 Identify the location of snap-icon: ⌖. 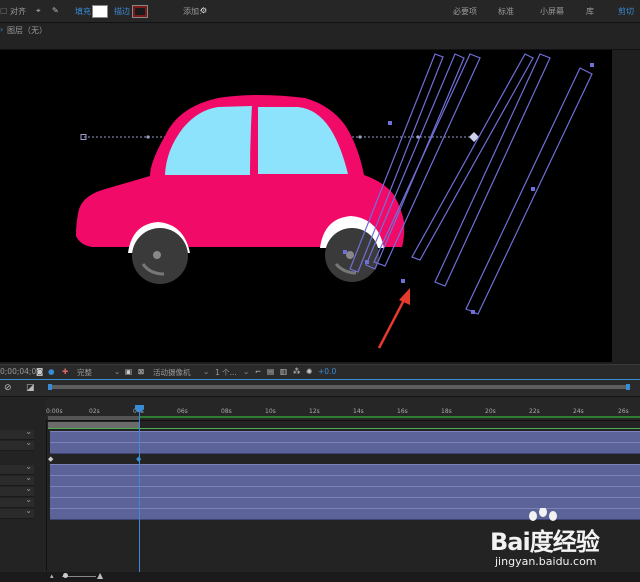
(38, 11).